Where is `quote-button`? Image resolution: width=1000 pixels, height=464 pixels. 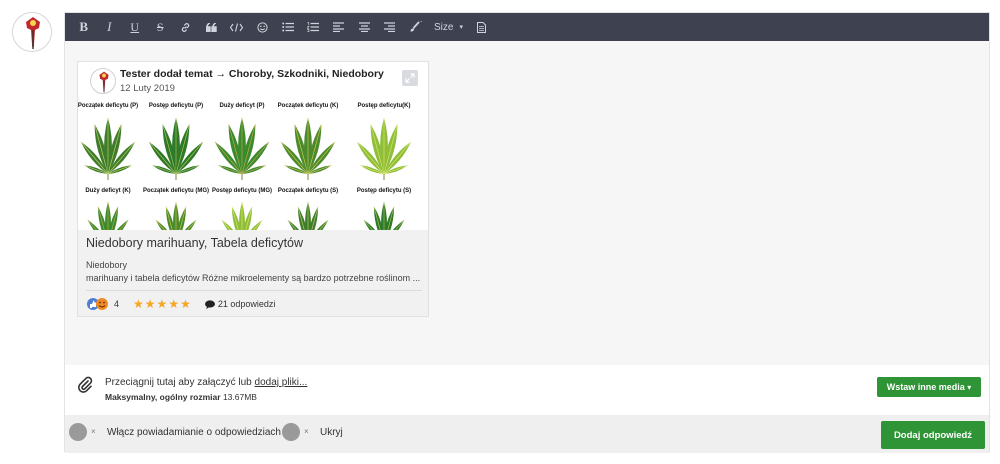
quote-button is located at coordinates (212, 27).